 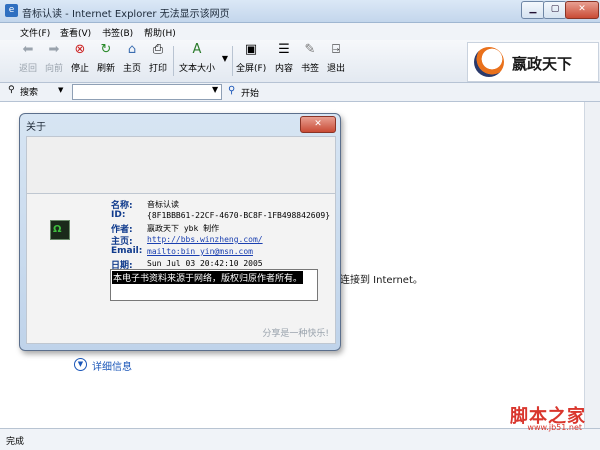 What do you see at coordinates (147, 92) in the screenshot?
I see `search-input` at bounding box center [147, 92].